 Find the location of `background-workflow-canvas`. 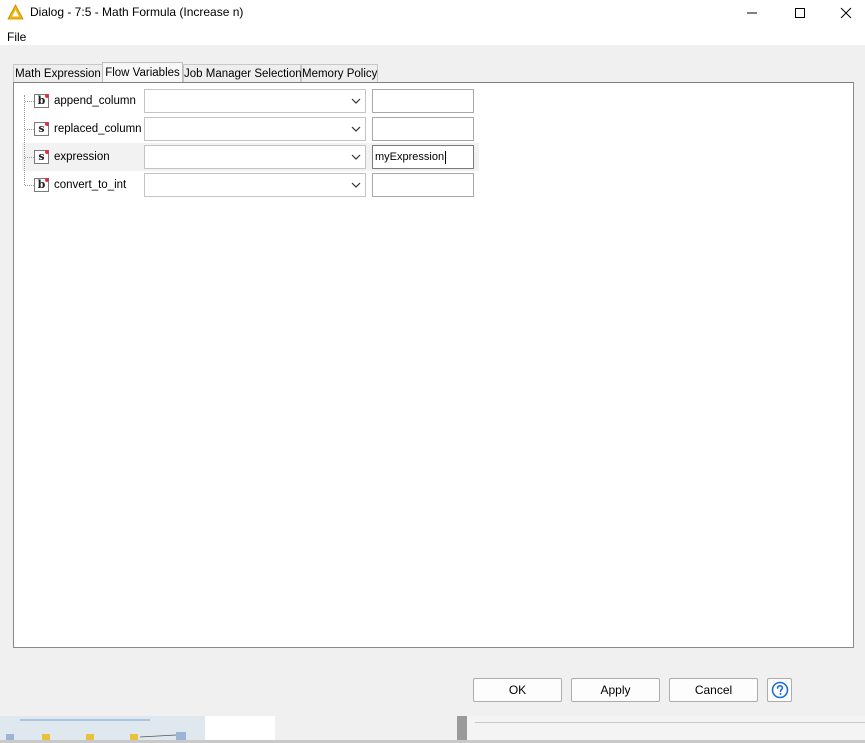

background-workflow-canvas is located at coordinates (104, 728).